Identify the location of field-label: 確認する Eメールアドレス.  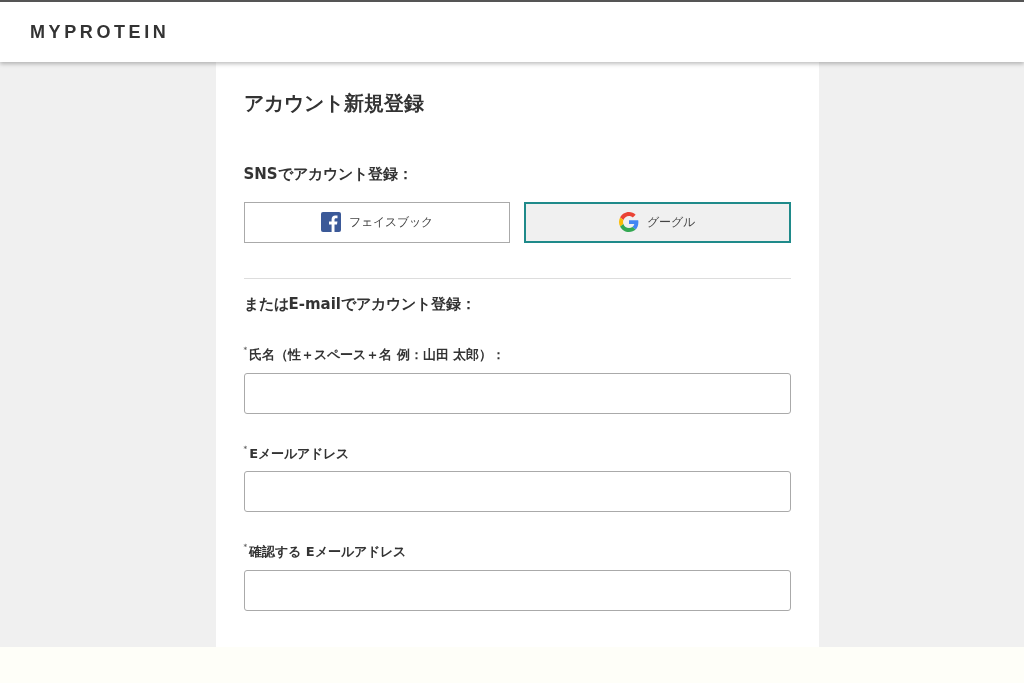
(327, 552).